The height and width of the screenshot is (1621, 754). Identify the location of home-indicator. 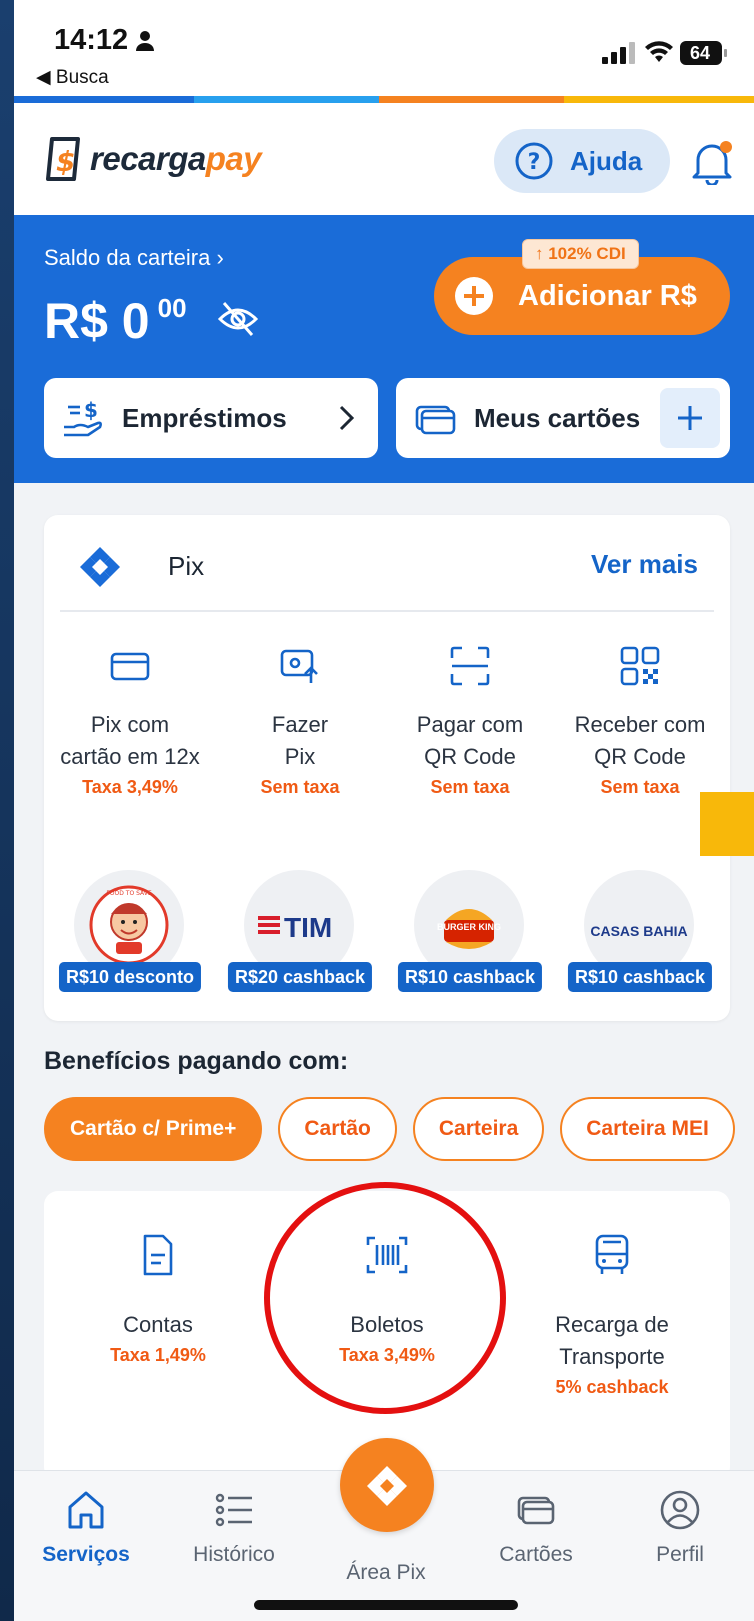
(386, 1605).